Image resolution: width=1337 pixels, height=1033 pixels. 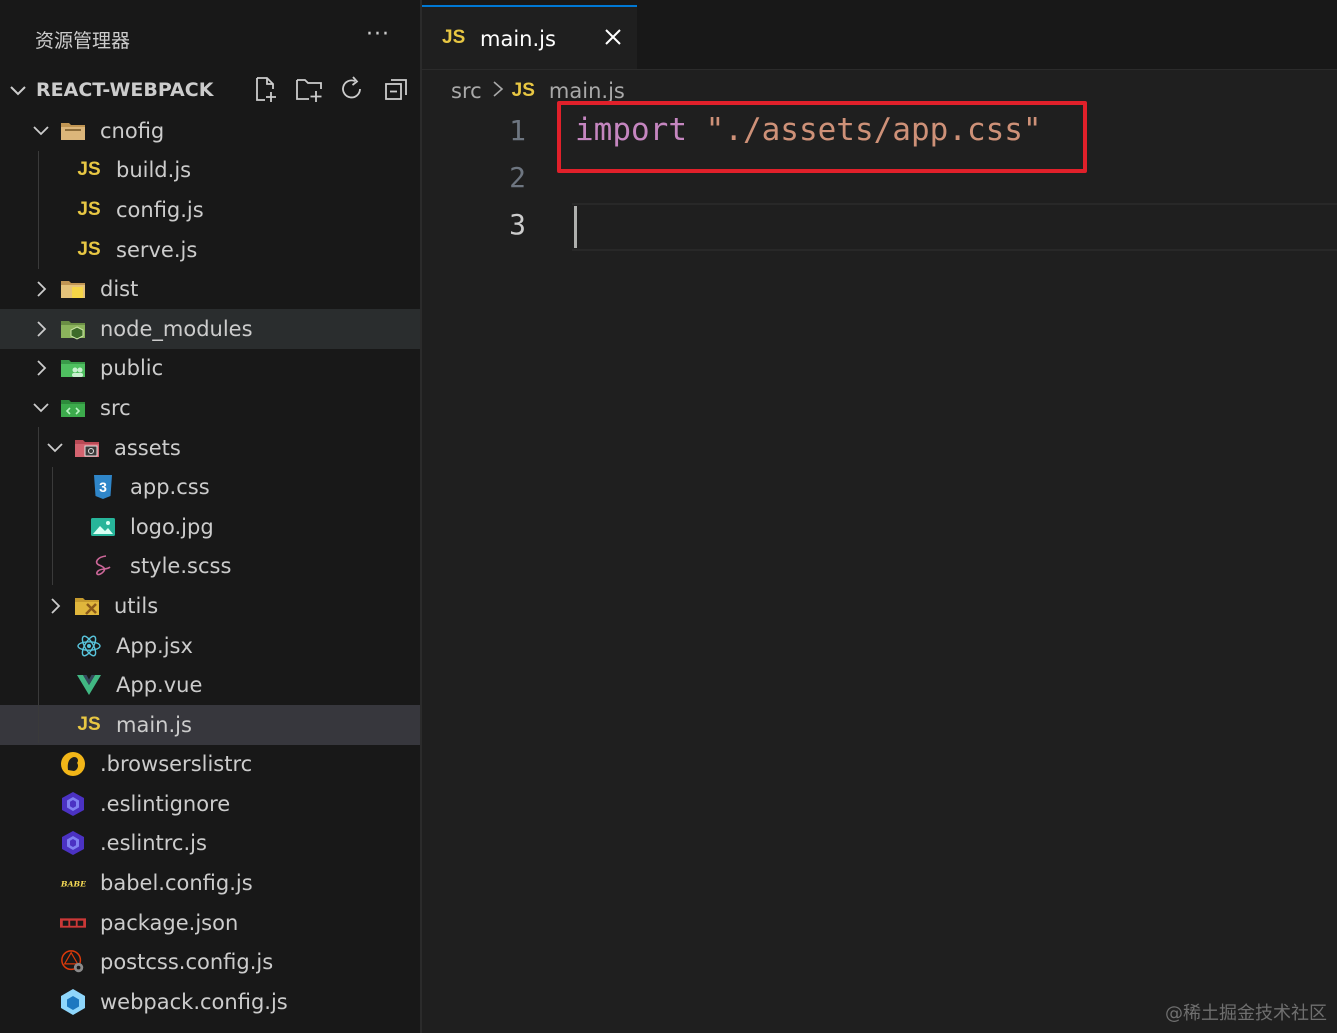 What do you see at coordinates (954, 227) in the screenshot?
I see `current-line-highlight` at bounding box center [954, 227].